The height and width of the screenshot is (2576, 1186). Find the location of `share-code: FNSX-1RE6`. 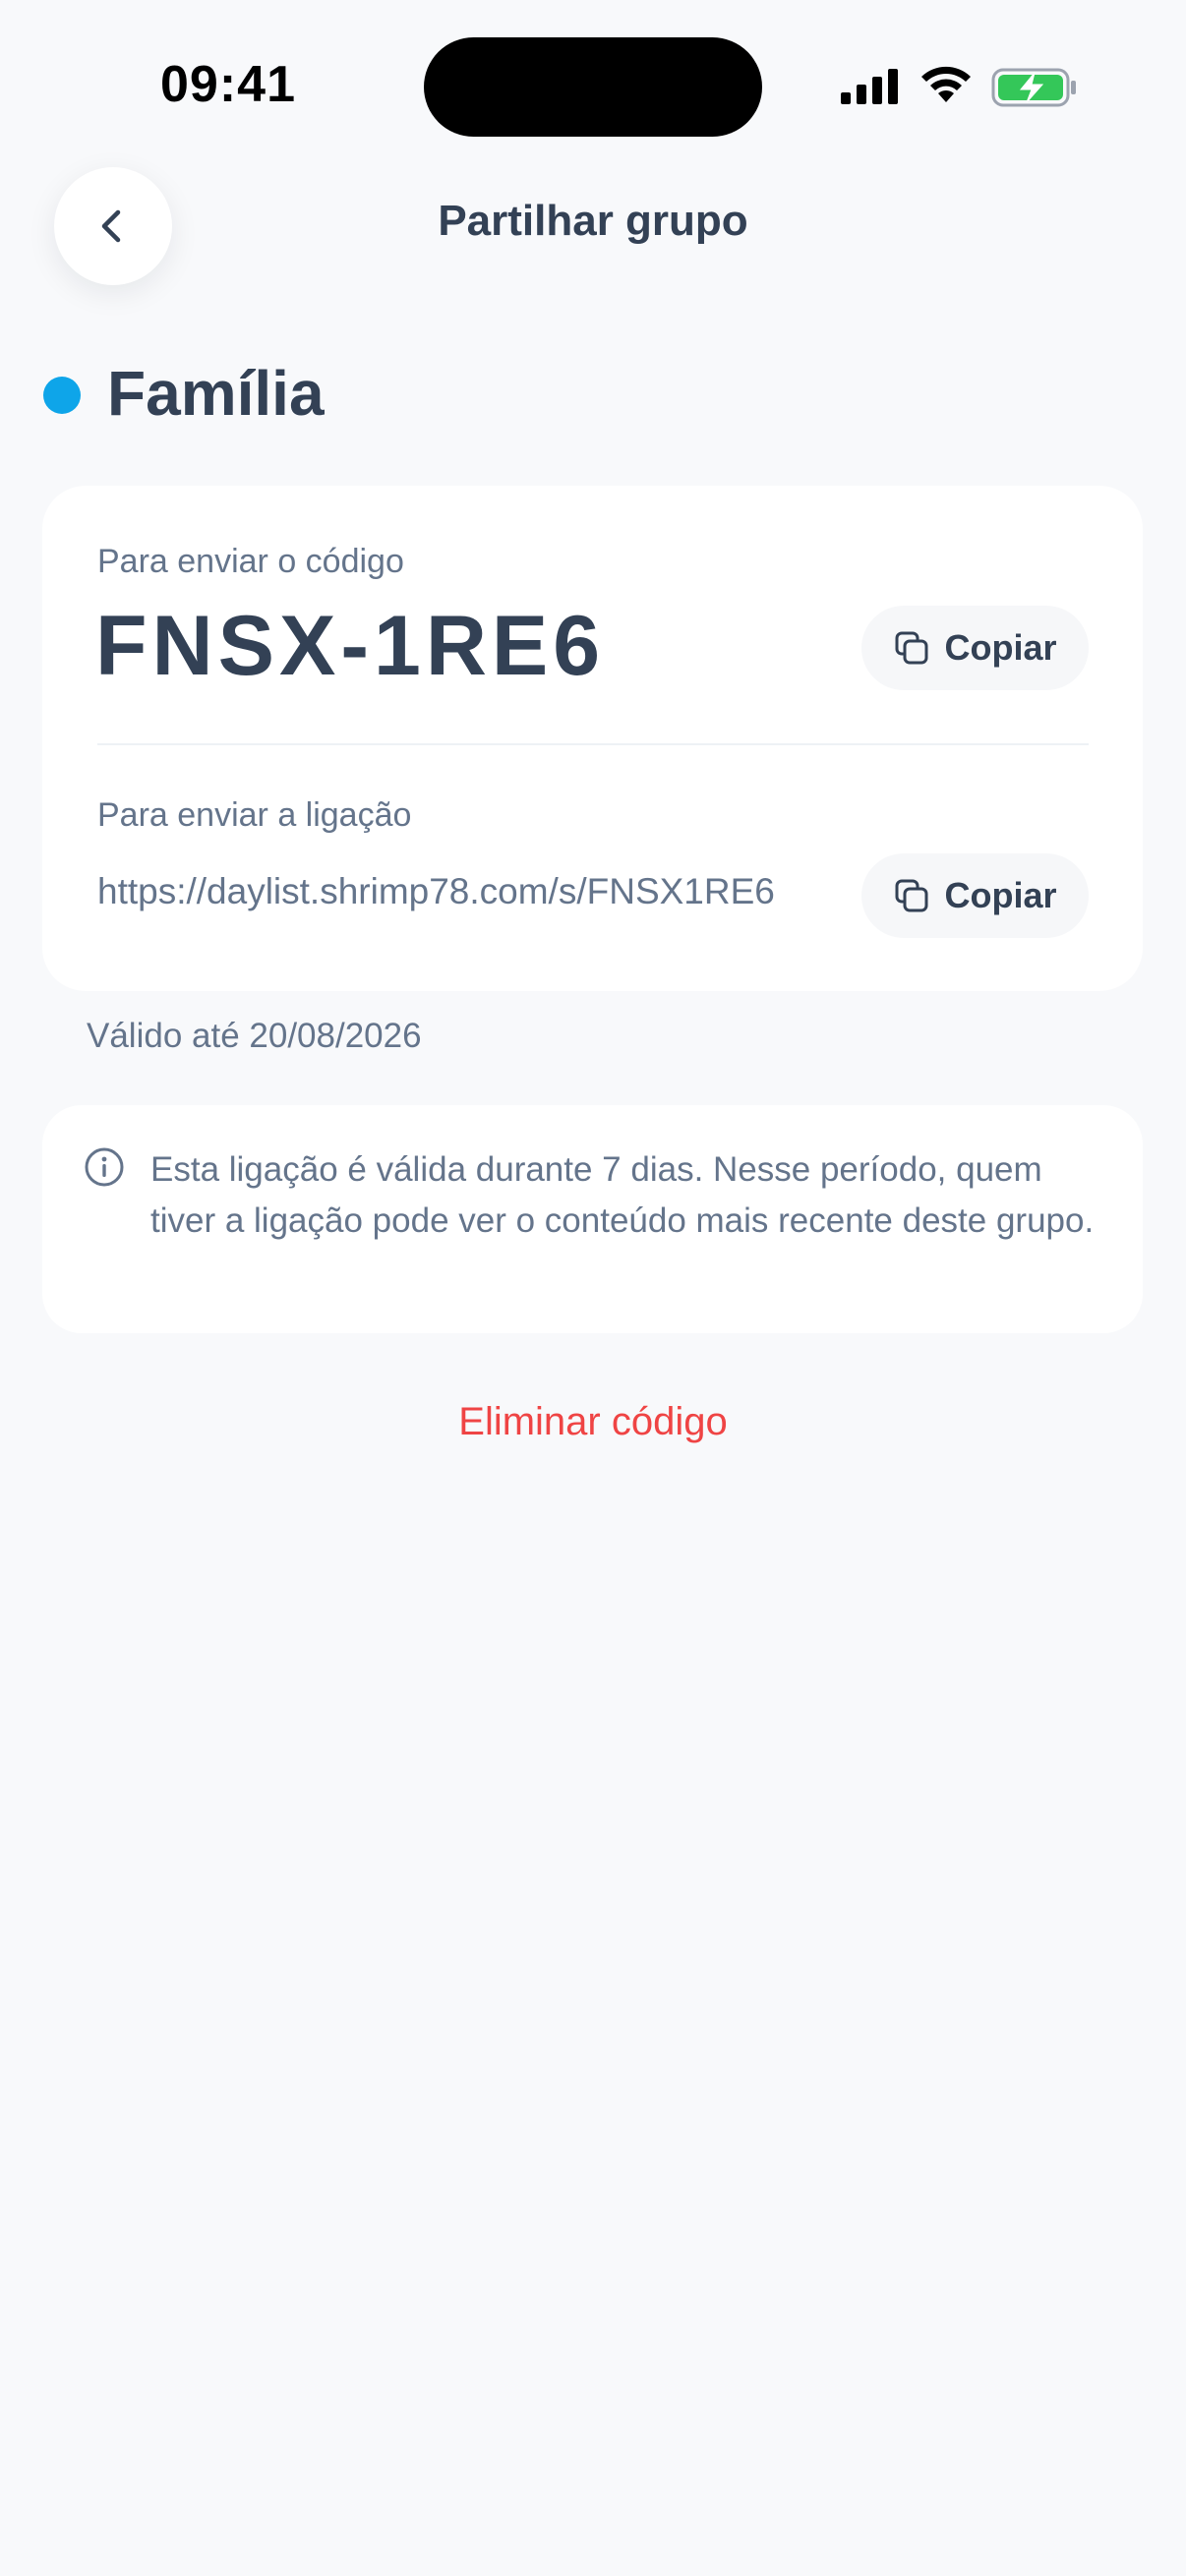

share-code: FNSX-1RE6 is located at coordinates (350, 646).